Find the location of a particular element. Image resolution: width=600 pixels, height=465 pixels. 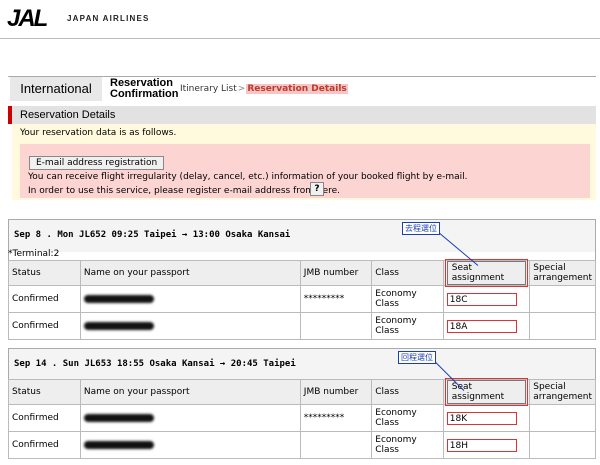

seat-field: 18K is located at coordinates (481, 418).